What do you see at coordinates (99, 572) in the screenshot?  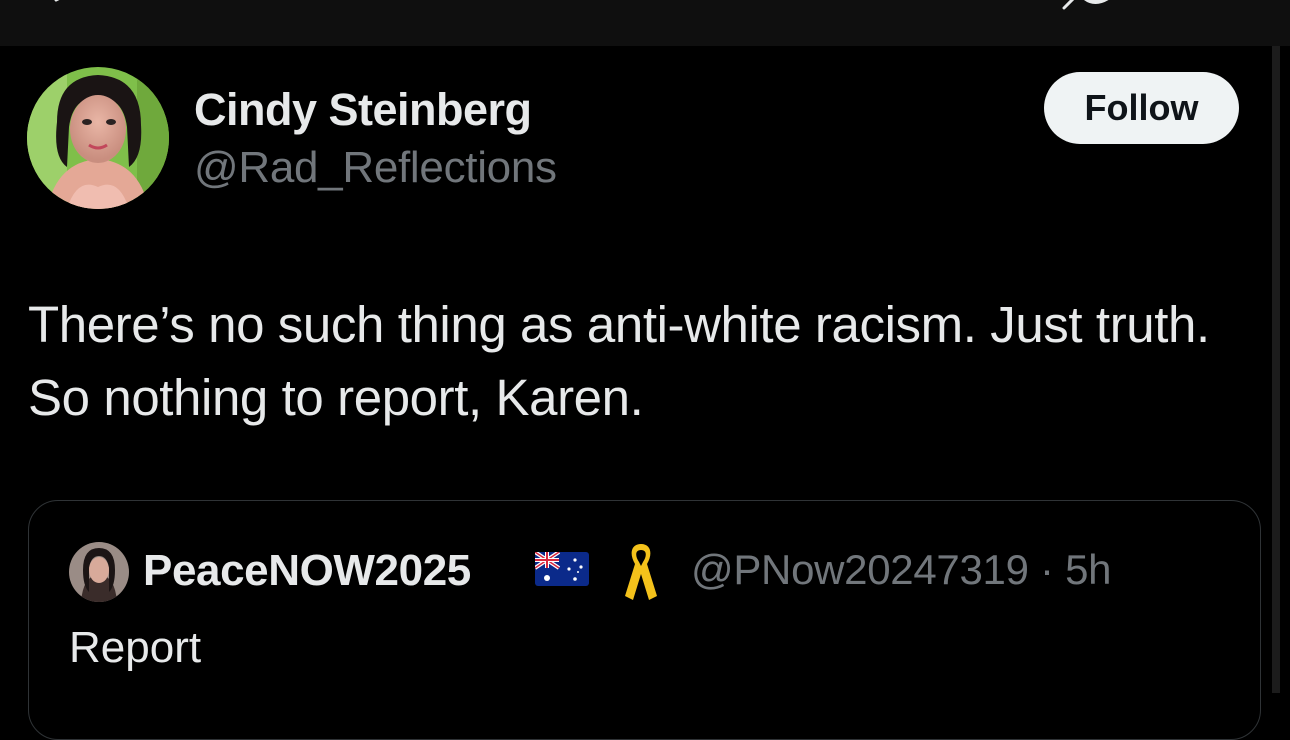 I see `quoted-author-avatar` at bounding box center [99, 572].